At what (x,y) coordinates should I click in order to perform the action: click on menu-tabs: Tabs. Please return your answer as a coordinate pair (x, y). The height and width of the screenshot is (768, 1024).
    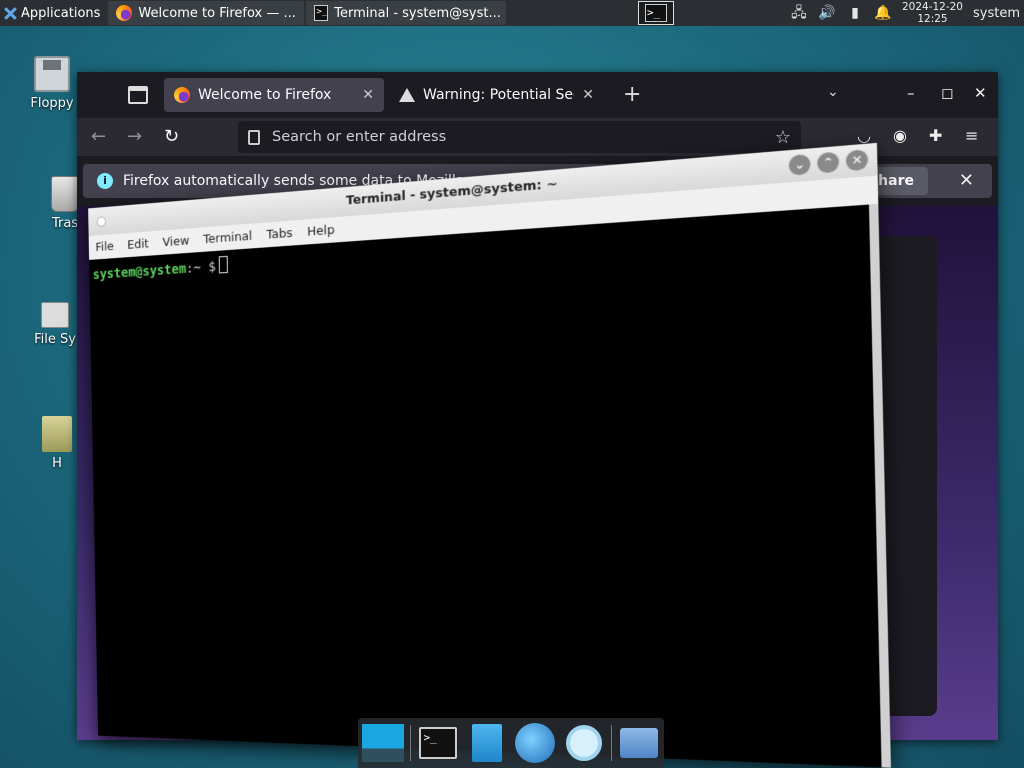
    Looking at the image, I should click on (279, 234).